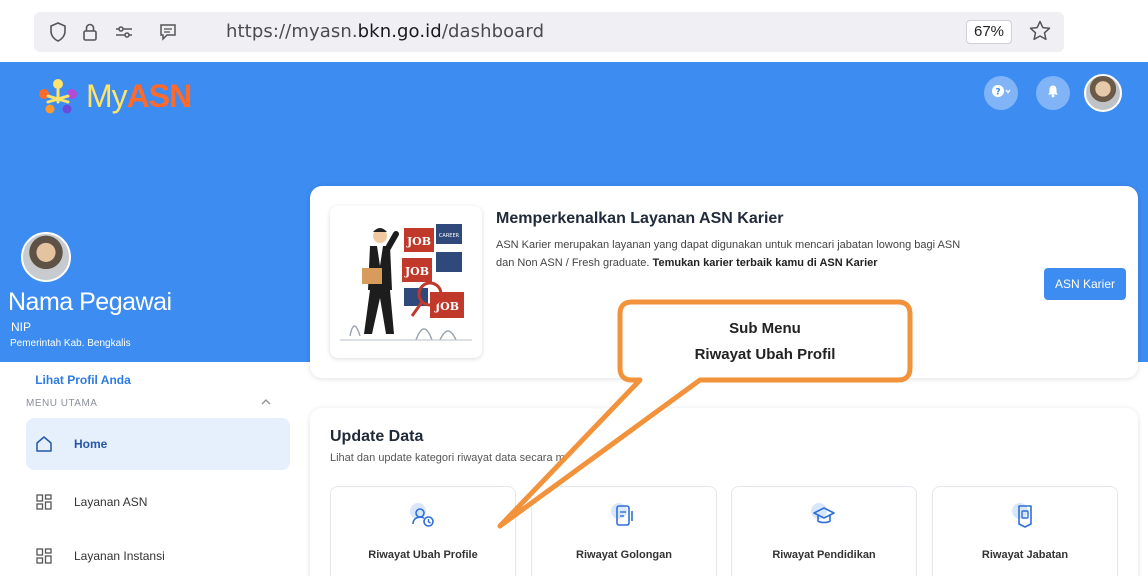  I want to click on lock-icon, so click(90, 32).